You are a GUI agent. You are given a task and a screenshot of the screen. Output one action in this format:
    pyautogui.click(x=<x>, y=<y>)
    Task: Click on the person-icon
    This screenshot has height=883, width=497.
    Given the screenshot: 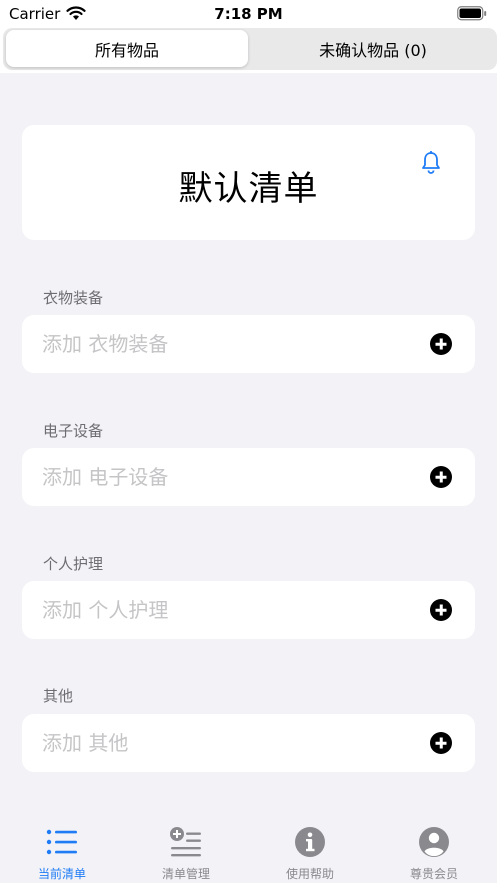 What is the action you would take?
    pyautogui.click(x=434, y=842)
    